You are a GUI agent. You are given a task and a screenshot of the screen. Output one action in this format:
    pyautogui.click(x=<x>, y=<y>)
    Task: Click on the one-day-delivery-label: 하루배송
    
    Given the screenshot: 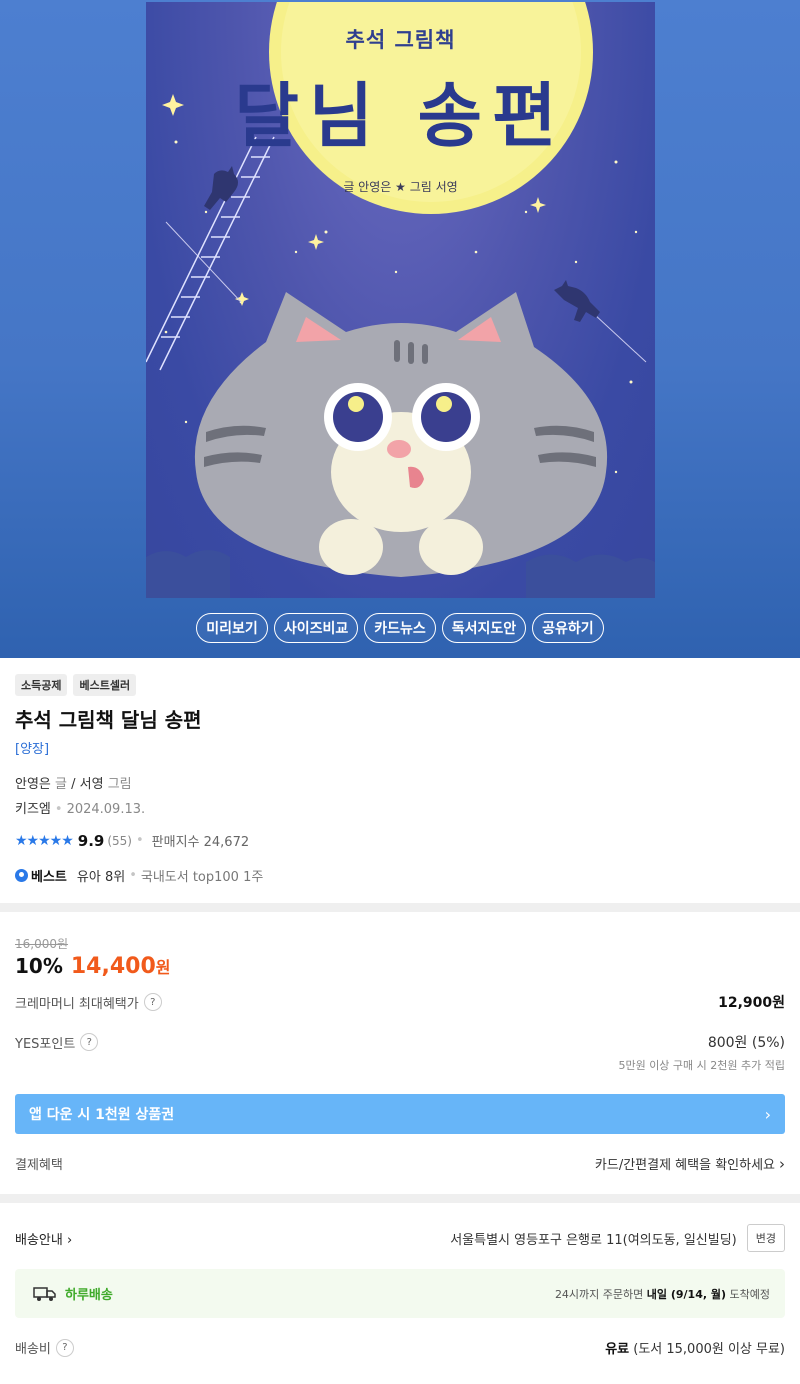 What is the action you would take?
    pyautogui.click(x=89, y=1295)
    